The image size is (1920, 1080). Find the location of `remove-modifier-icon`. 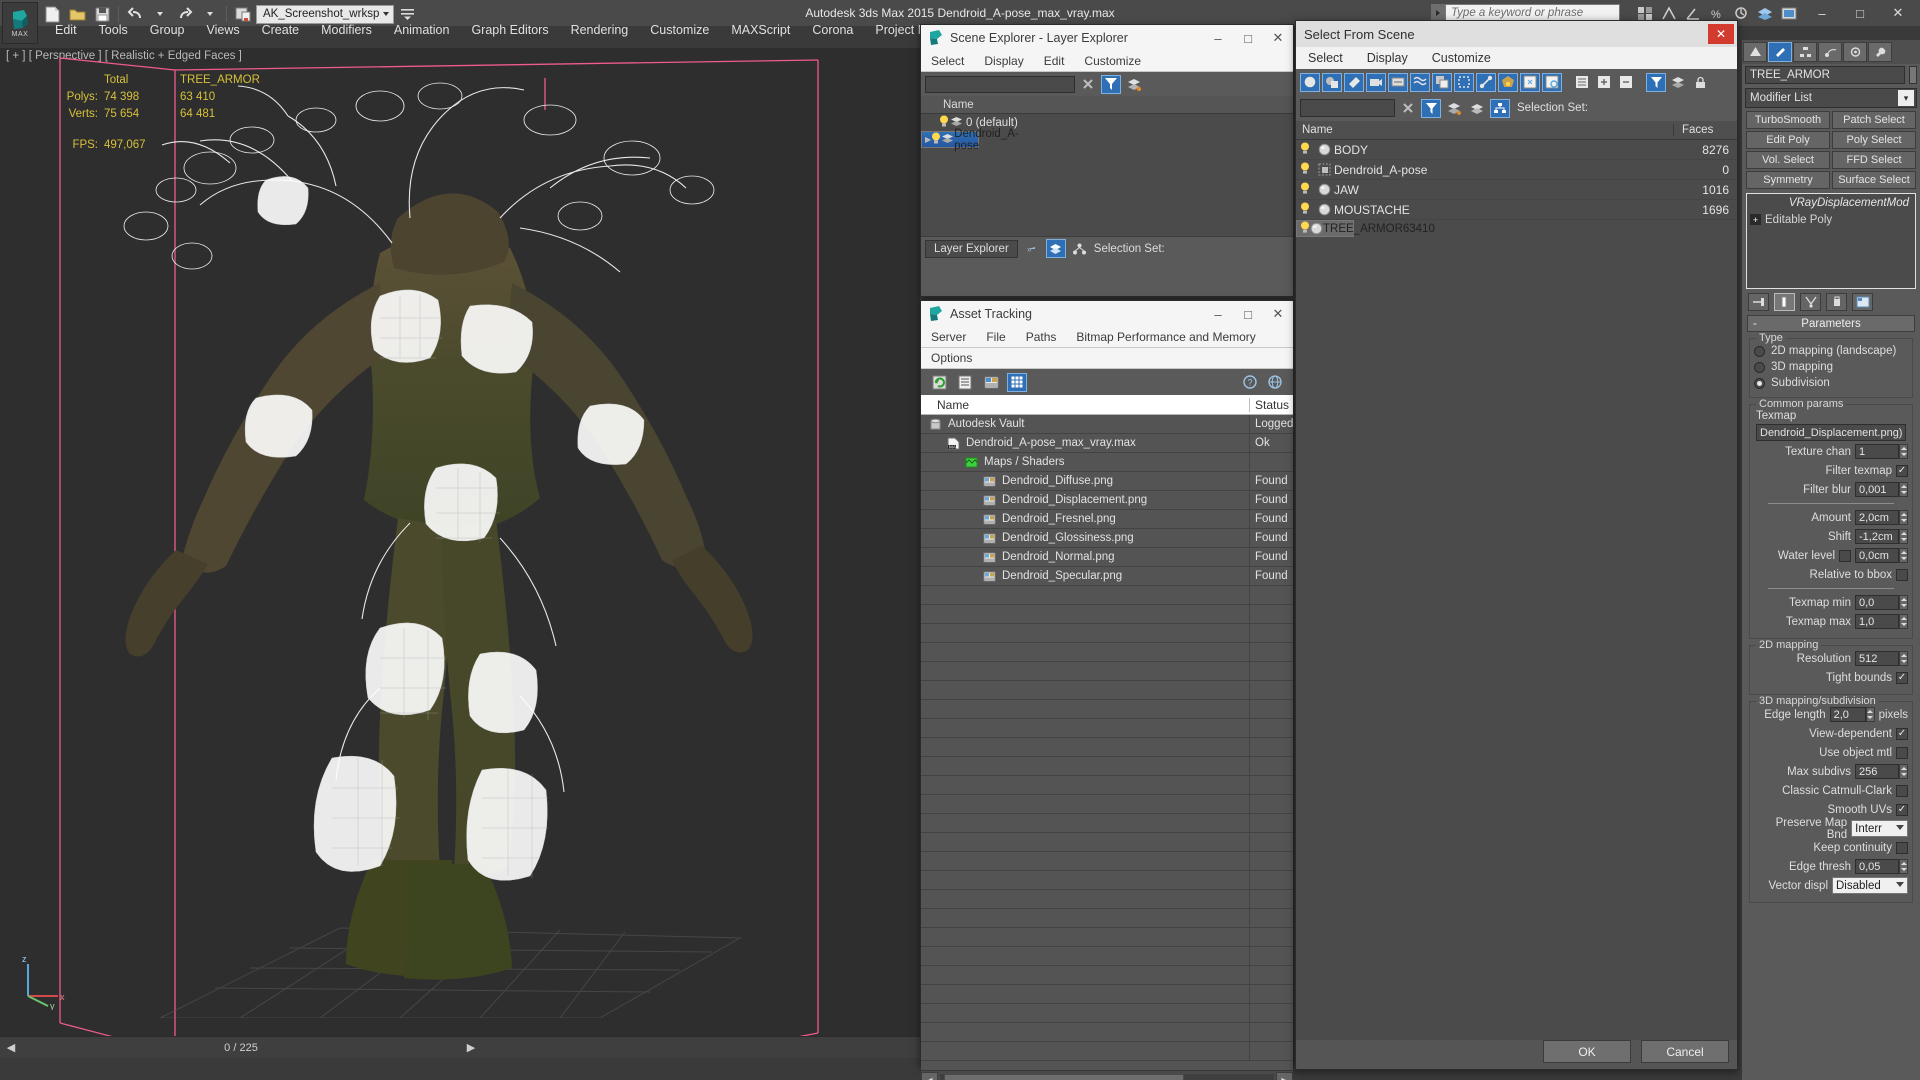

remove-modifier-icon is located at coordinates (1836, 302).